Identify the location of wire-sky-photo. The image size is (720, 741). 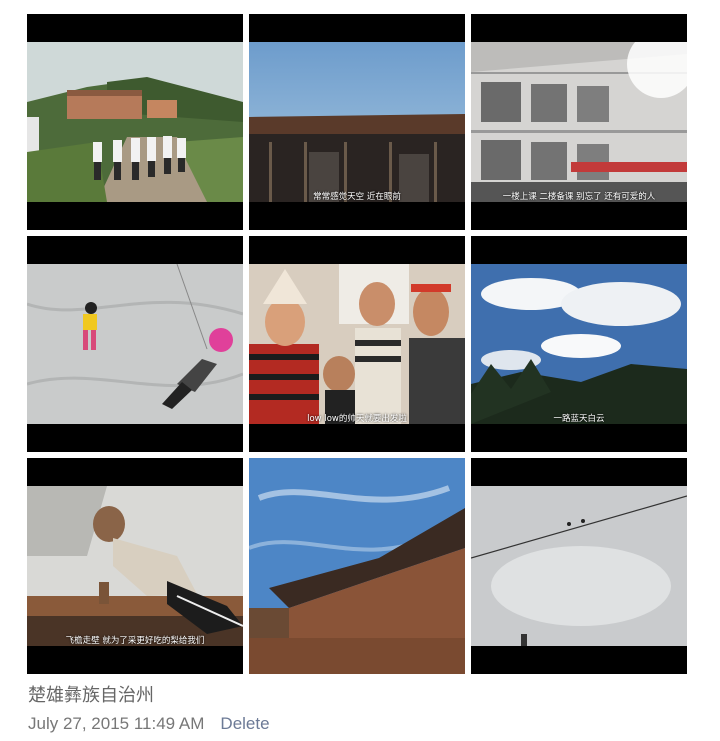
(579, 566).